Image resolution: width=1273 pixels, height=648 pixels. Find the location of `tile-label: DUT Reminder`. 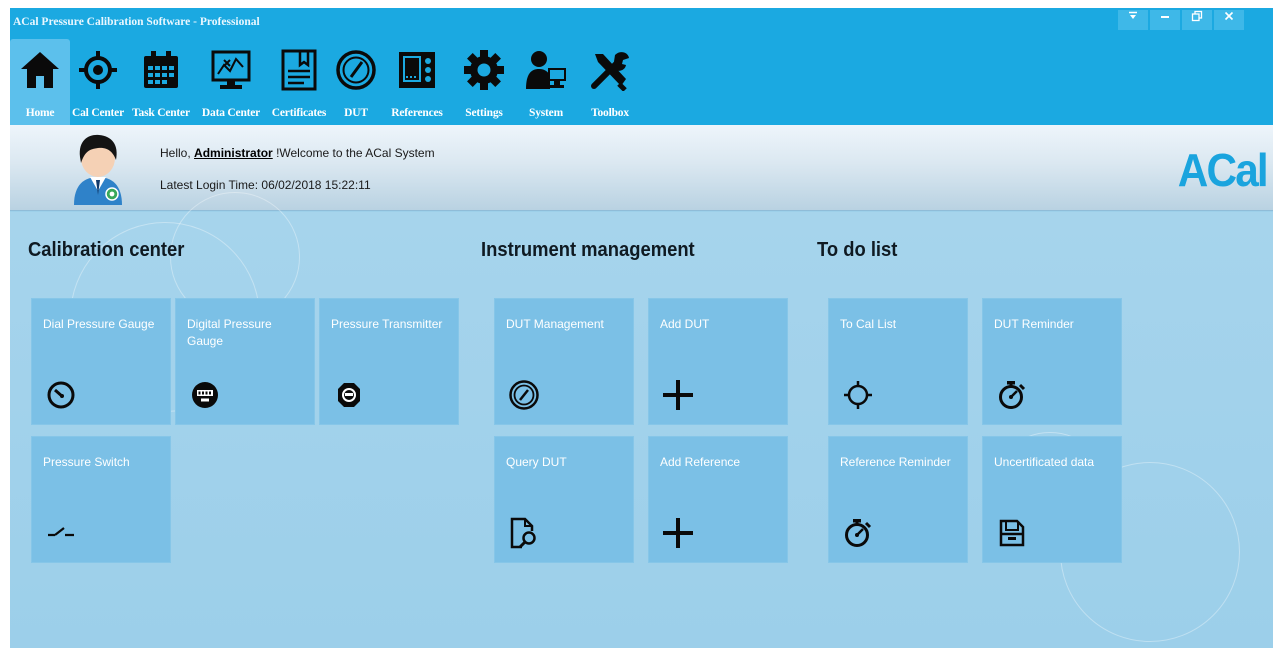

tile-label: DUT Reminder is located at coordinates (1034, 324).